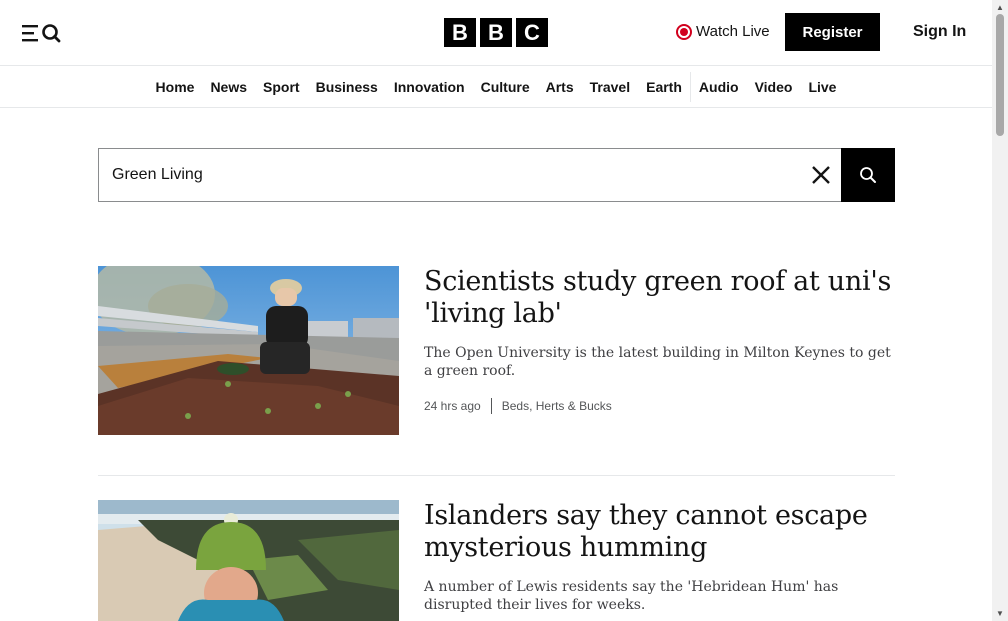 This screenshot has height=621, width=1008. I want to click on islander-photo, so click(248, 560).